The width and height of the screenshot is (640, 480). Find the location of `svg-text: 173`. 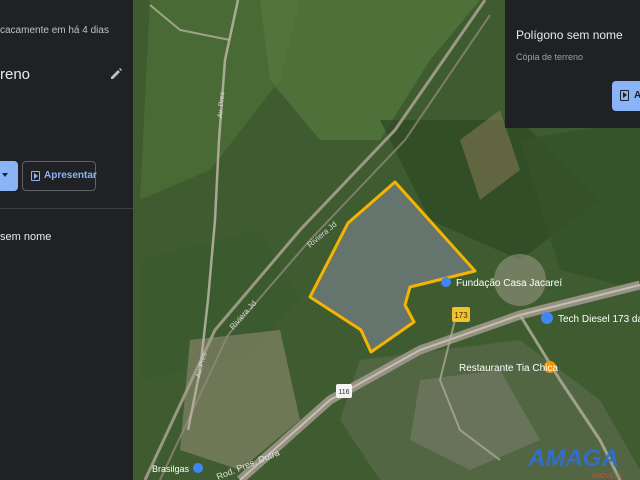

svg-text: 173 is located at coordinates (461, 315).